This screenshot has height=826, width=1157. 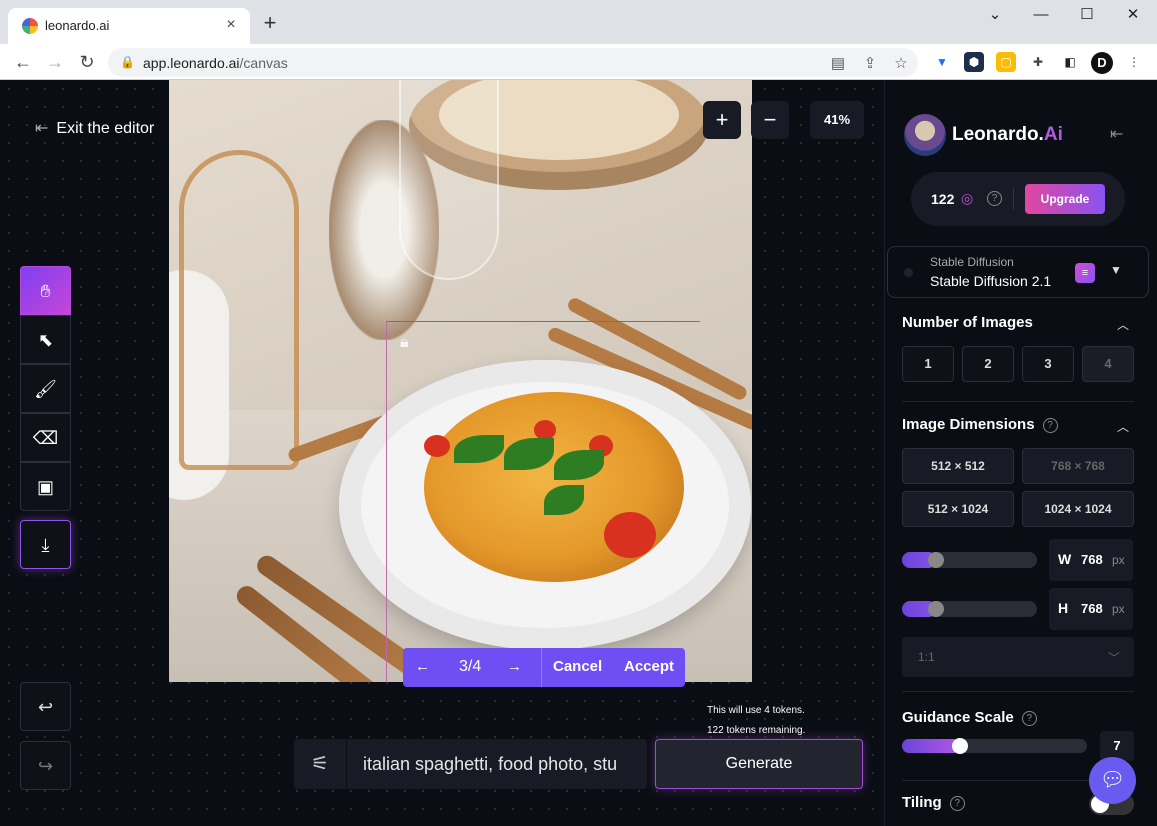 I want to click on coins-icon: ◎, so click(x=967, y=198).